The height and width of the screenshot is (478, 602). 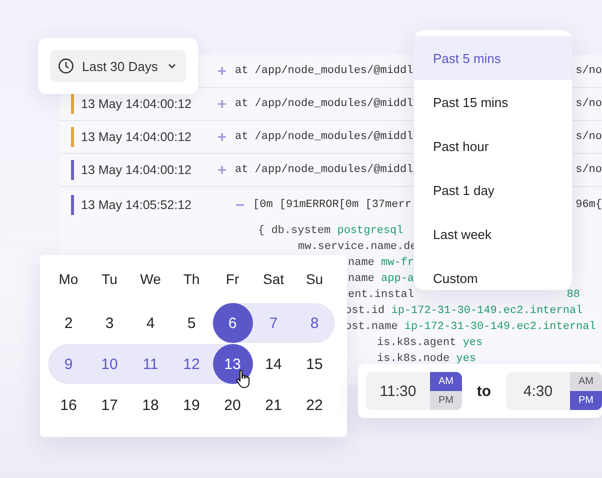 I want to click on code-line: is.k8s.node yes, so click(x=426, y=359).